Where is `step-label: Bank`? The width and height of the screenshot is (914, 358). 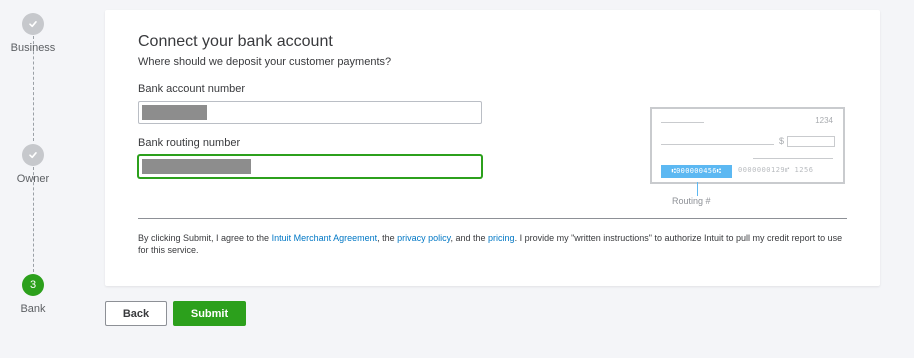 step-label: Bank is located at coordinates (33, 309).